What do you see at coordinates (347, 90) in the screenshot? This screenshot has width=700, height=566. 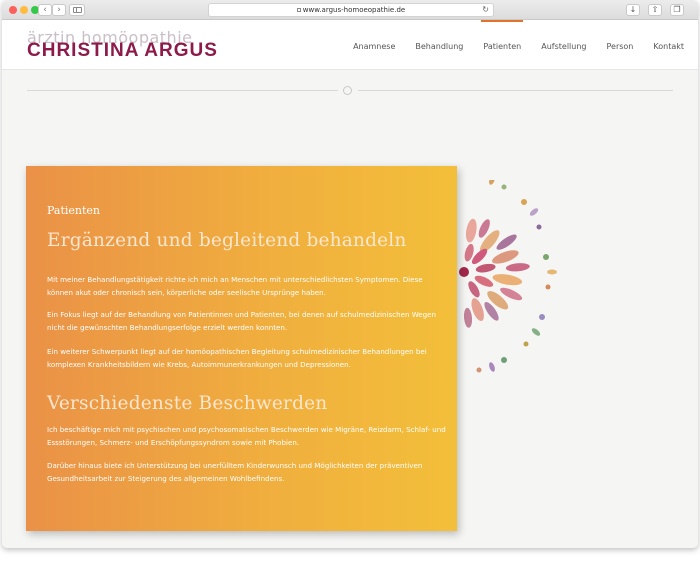 I see `divider-circle-icon` at bounding box center [347, 90].